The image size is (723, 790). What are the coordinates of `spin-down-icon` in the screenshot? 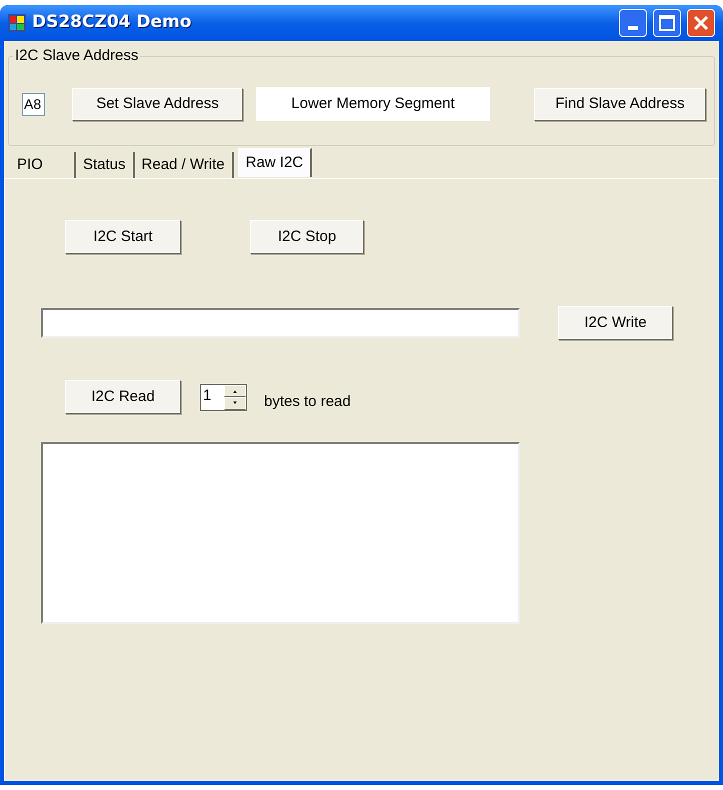 It's located at (235, 403).